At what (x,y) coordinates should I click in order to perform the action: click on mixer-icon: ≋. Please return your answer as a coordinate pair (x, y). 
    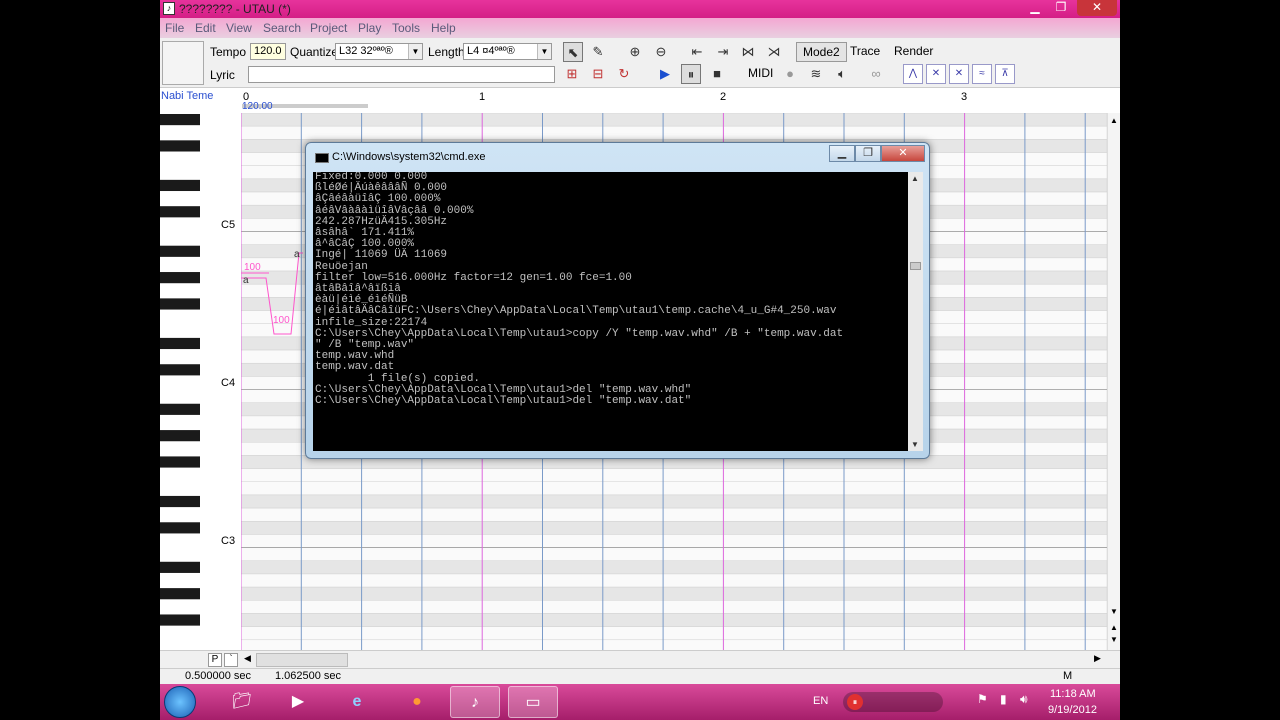
    Looking at the image, I should click on (816, 74).